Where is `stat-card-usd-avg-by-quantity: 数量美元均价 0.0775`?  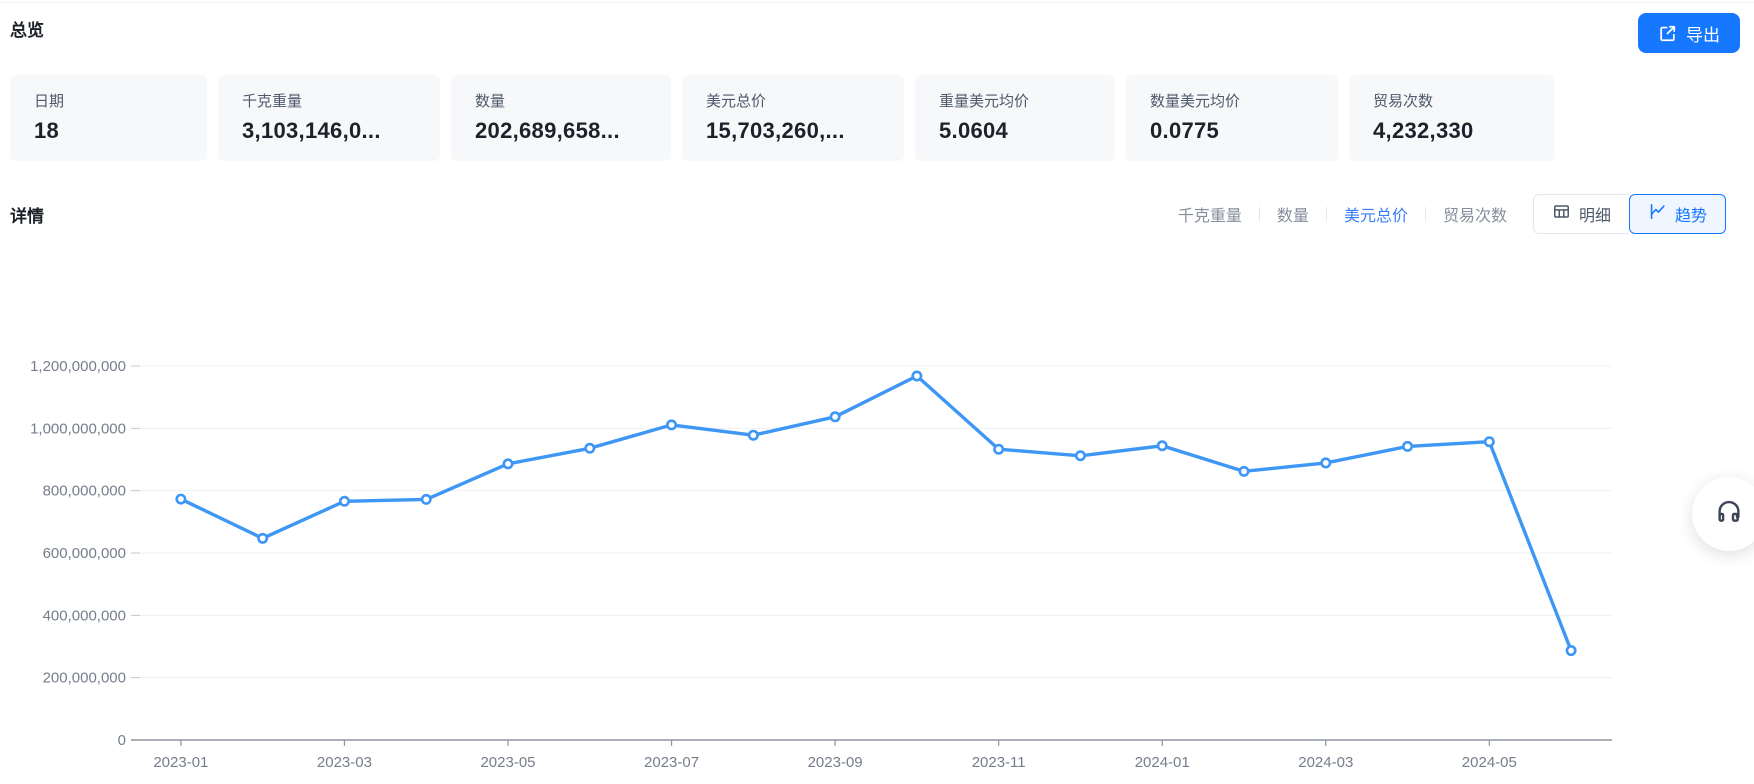 stat-card-usd-avg-by-quantity: 数量美元均价 0.0775 is located at coordinates (1232, 118).